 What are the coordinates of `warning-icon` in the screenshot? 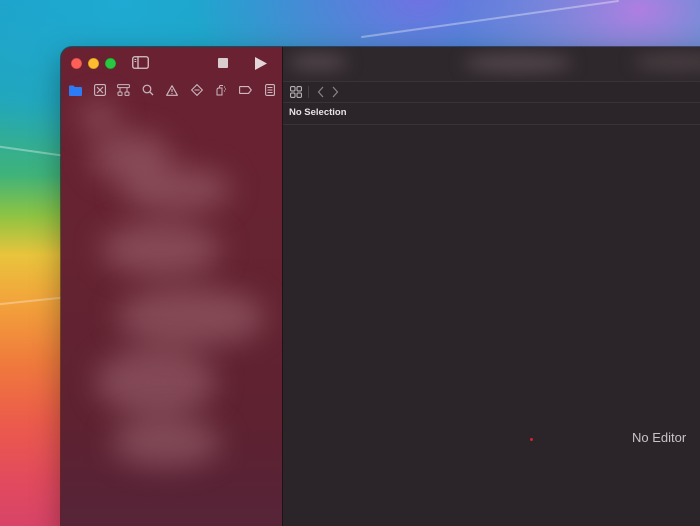 It's located at (172, 90).